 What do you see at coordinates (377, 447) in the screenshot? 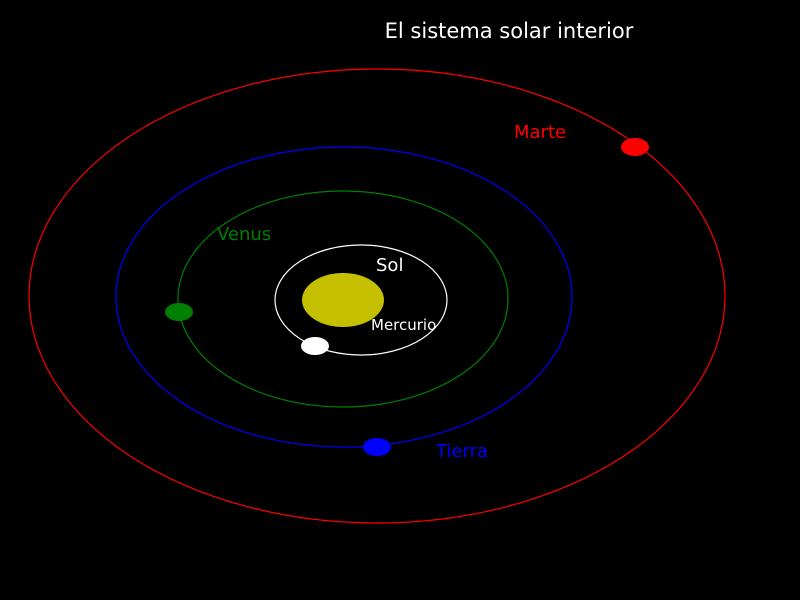
I see `earth-planet` at bounding box center [377, 447].